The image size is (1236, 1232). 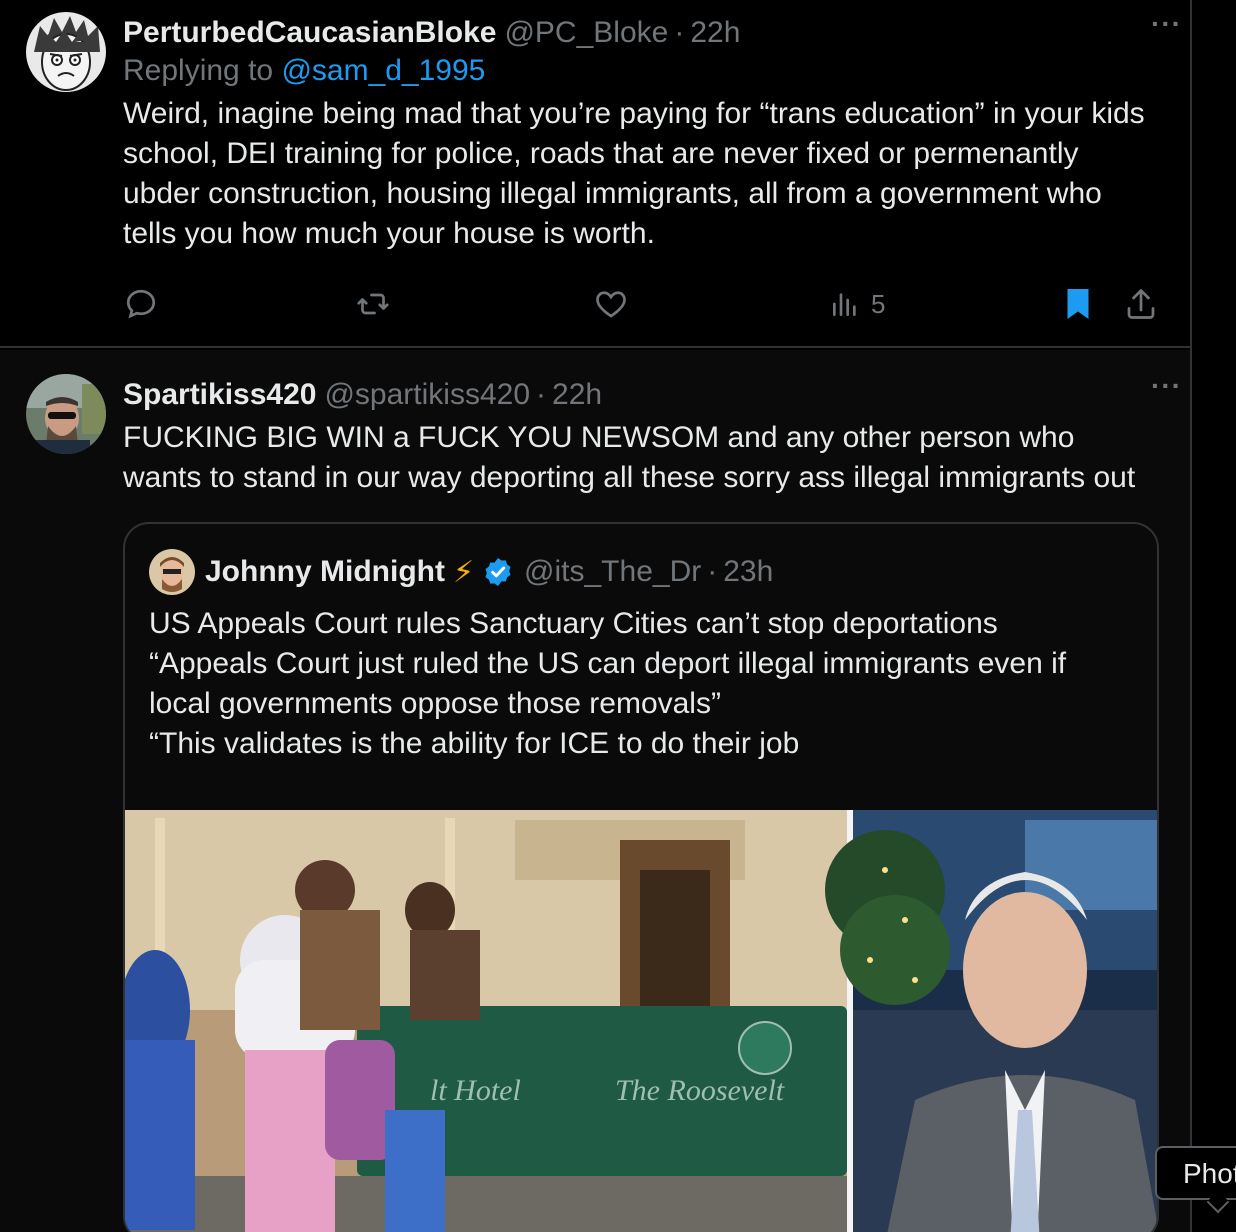 What do you see at coordinates (641, 395) in the screenshot?
I see `tweet-header: Spartikiss420 @spartikiss420 · 22h` at bounding box center [641, 395].